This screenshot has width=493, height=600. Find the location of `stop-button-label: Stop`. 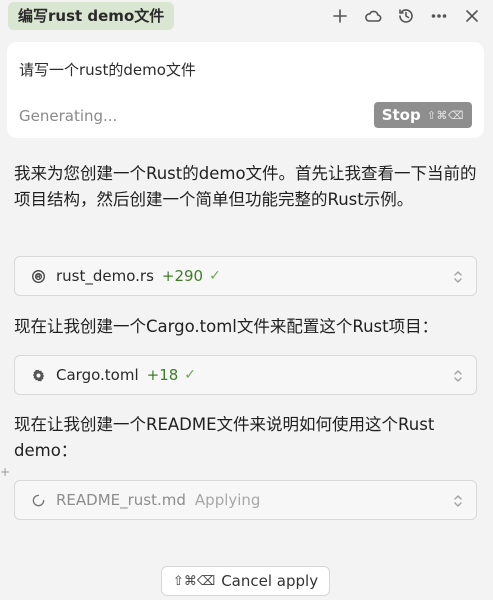

stop-button-label: Stop is located at coordinates (401, 115).